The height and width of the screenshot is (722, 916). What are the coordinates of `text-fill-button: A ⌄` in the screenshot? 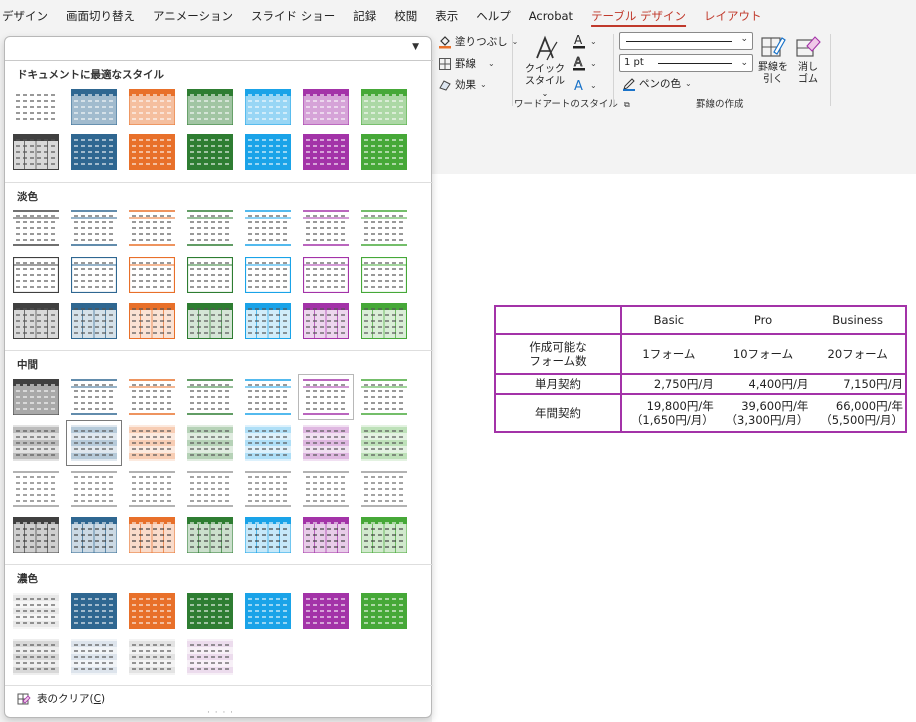 It's located at (584, 41).